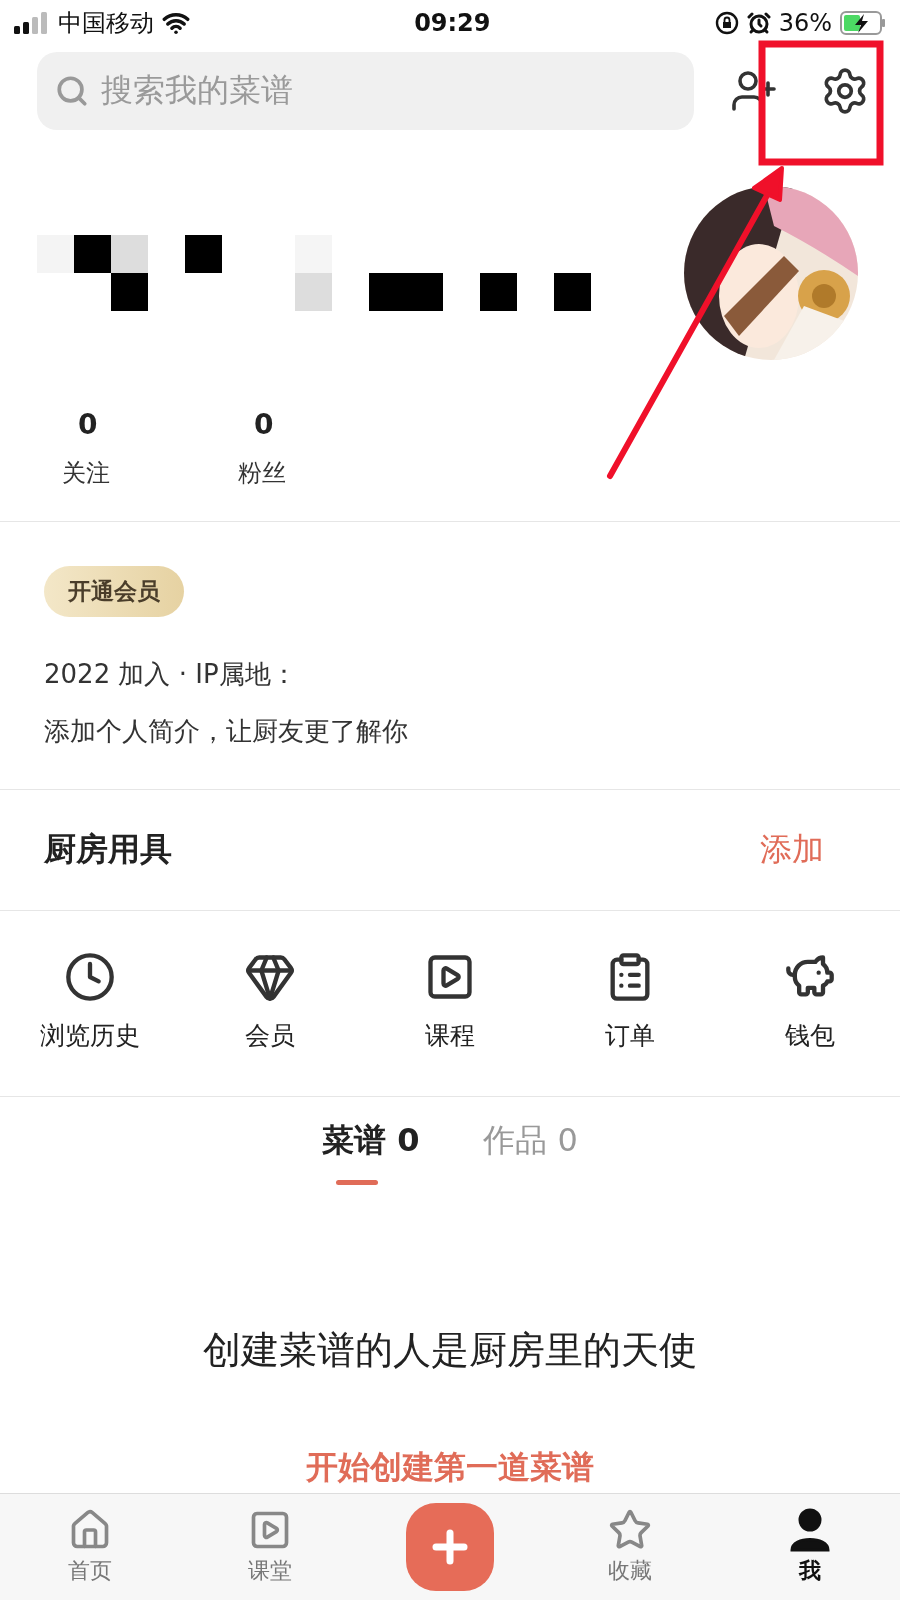 The width and height of the screenshot is (900, 1600). Describe the element at coordinates (90, 977) in the screenshot. I see `clock-icon` at that location.